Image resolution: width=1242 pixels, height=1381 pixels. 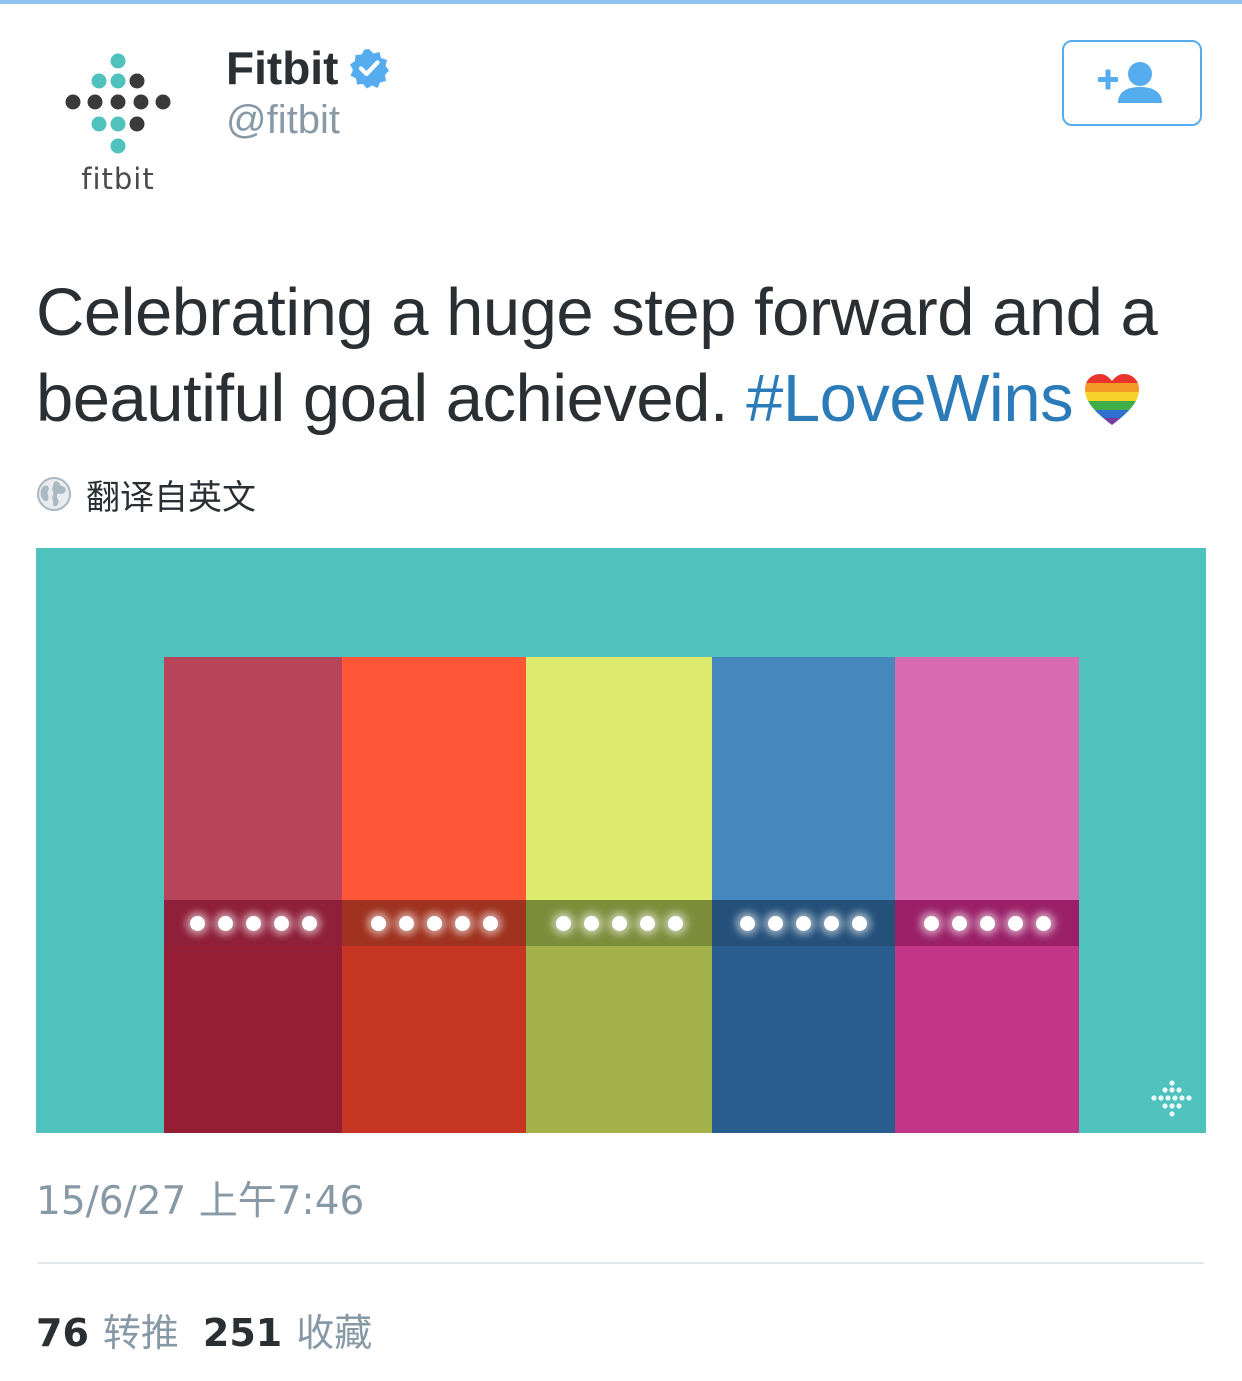 I want to click on globe-icon, so click(x=54, y=494).